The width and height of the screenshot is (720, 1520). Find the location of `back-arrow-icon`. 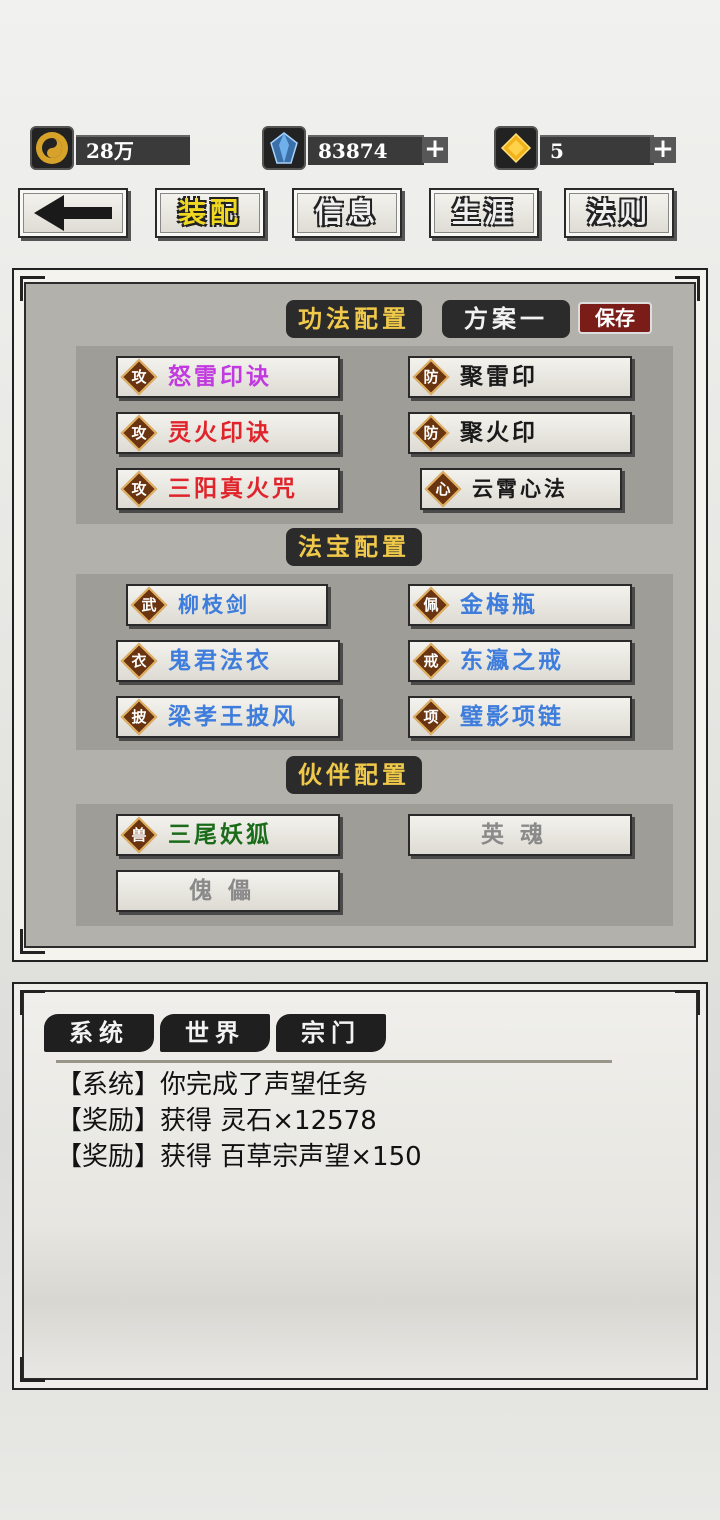

back-arrow-icon is located at coordinates (73, 213).